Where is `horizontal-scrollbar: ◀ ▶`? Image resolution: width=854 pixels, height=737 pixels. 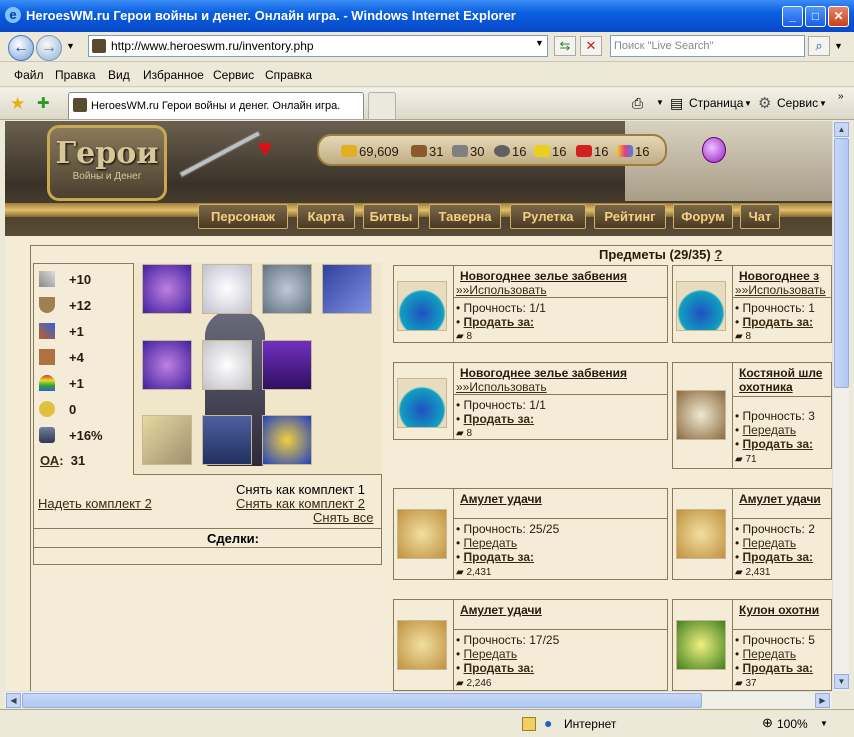
horizontal-scrollbar: ◀ ▶ is located at coordinates (418, 699).